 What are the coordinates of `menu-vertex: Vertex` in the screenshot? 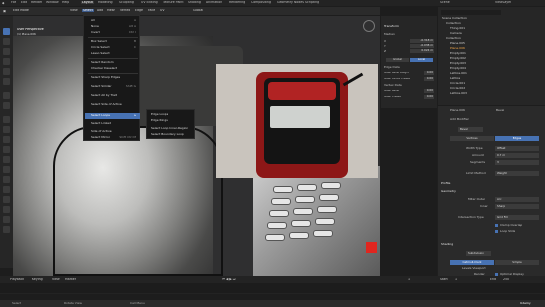 It's located at (125, 10).